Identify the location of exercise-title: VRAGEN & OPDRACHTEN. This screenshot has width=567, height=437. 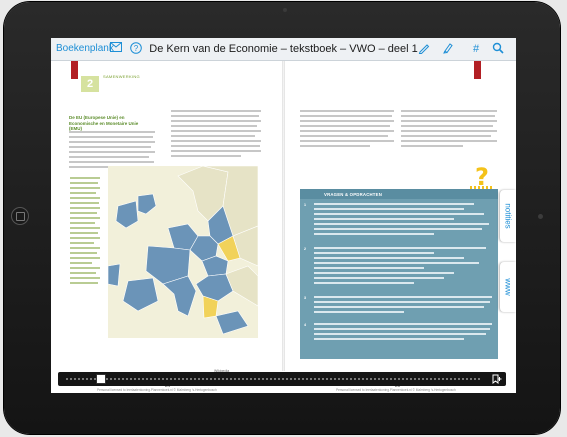
(353, 194).